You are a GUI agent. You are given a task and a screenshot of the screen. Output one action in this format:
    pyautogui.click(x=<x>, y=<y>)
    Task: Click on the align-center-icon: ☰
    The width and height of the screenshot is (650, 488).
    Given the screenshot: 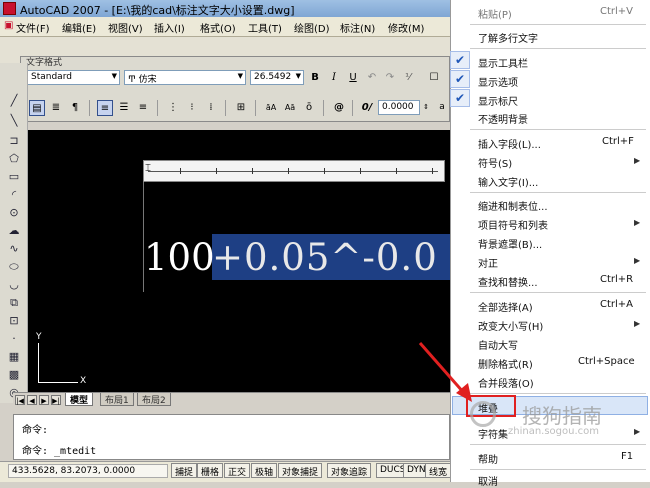 What is the action you would take?
    pyautogui.click(x=124, y=108)
    